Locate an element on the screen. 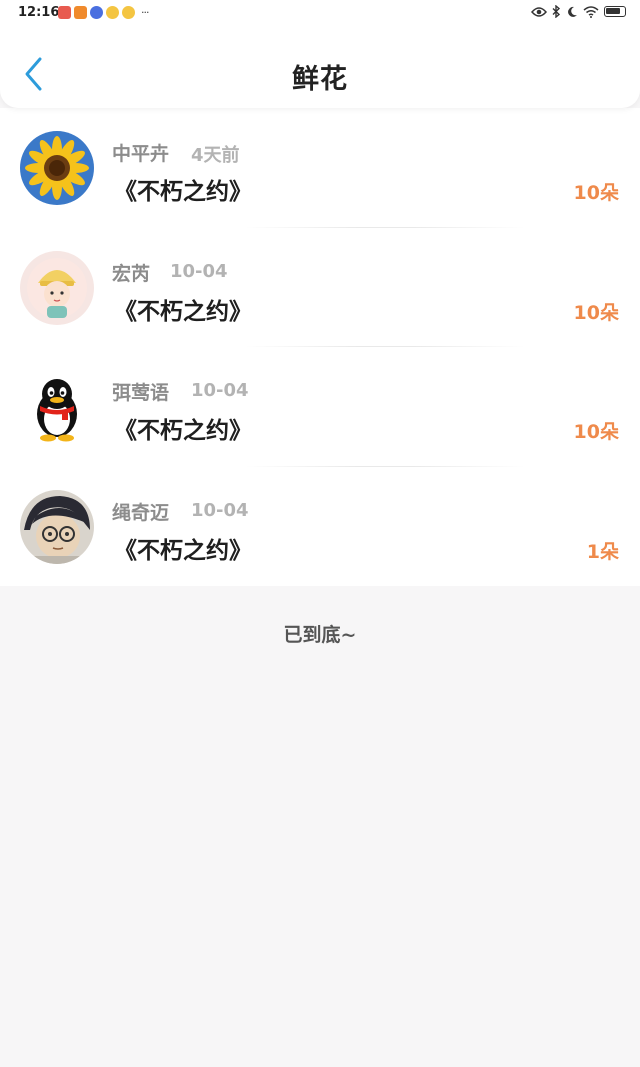 The height and width of the screenshot is (1067, 640). sender-name: 弭莺语 is located at coordinates (141, 393).